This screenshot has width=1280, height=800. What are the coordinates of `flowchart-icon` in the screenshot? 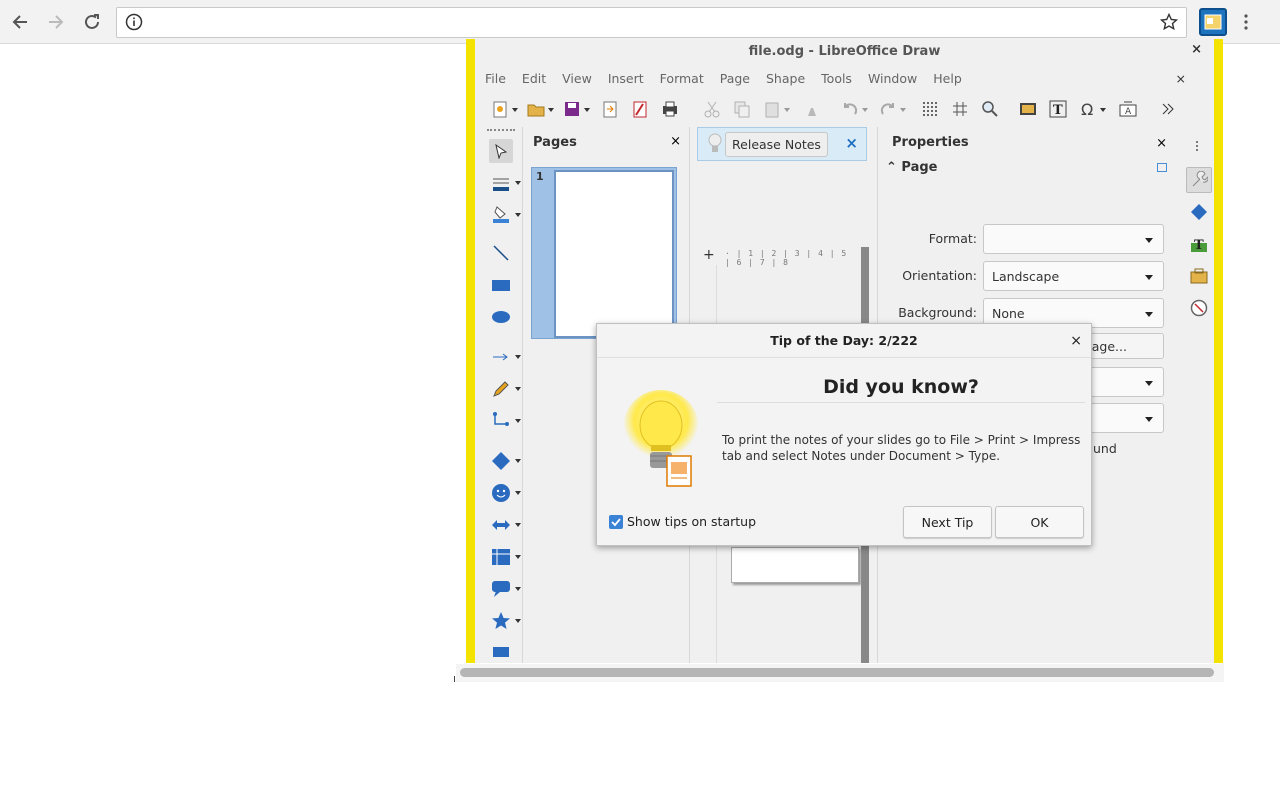 It's located at (505, 557).